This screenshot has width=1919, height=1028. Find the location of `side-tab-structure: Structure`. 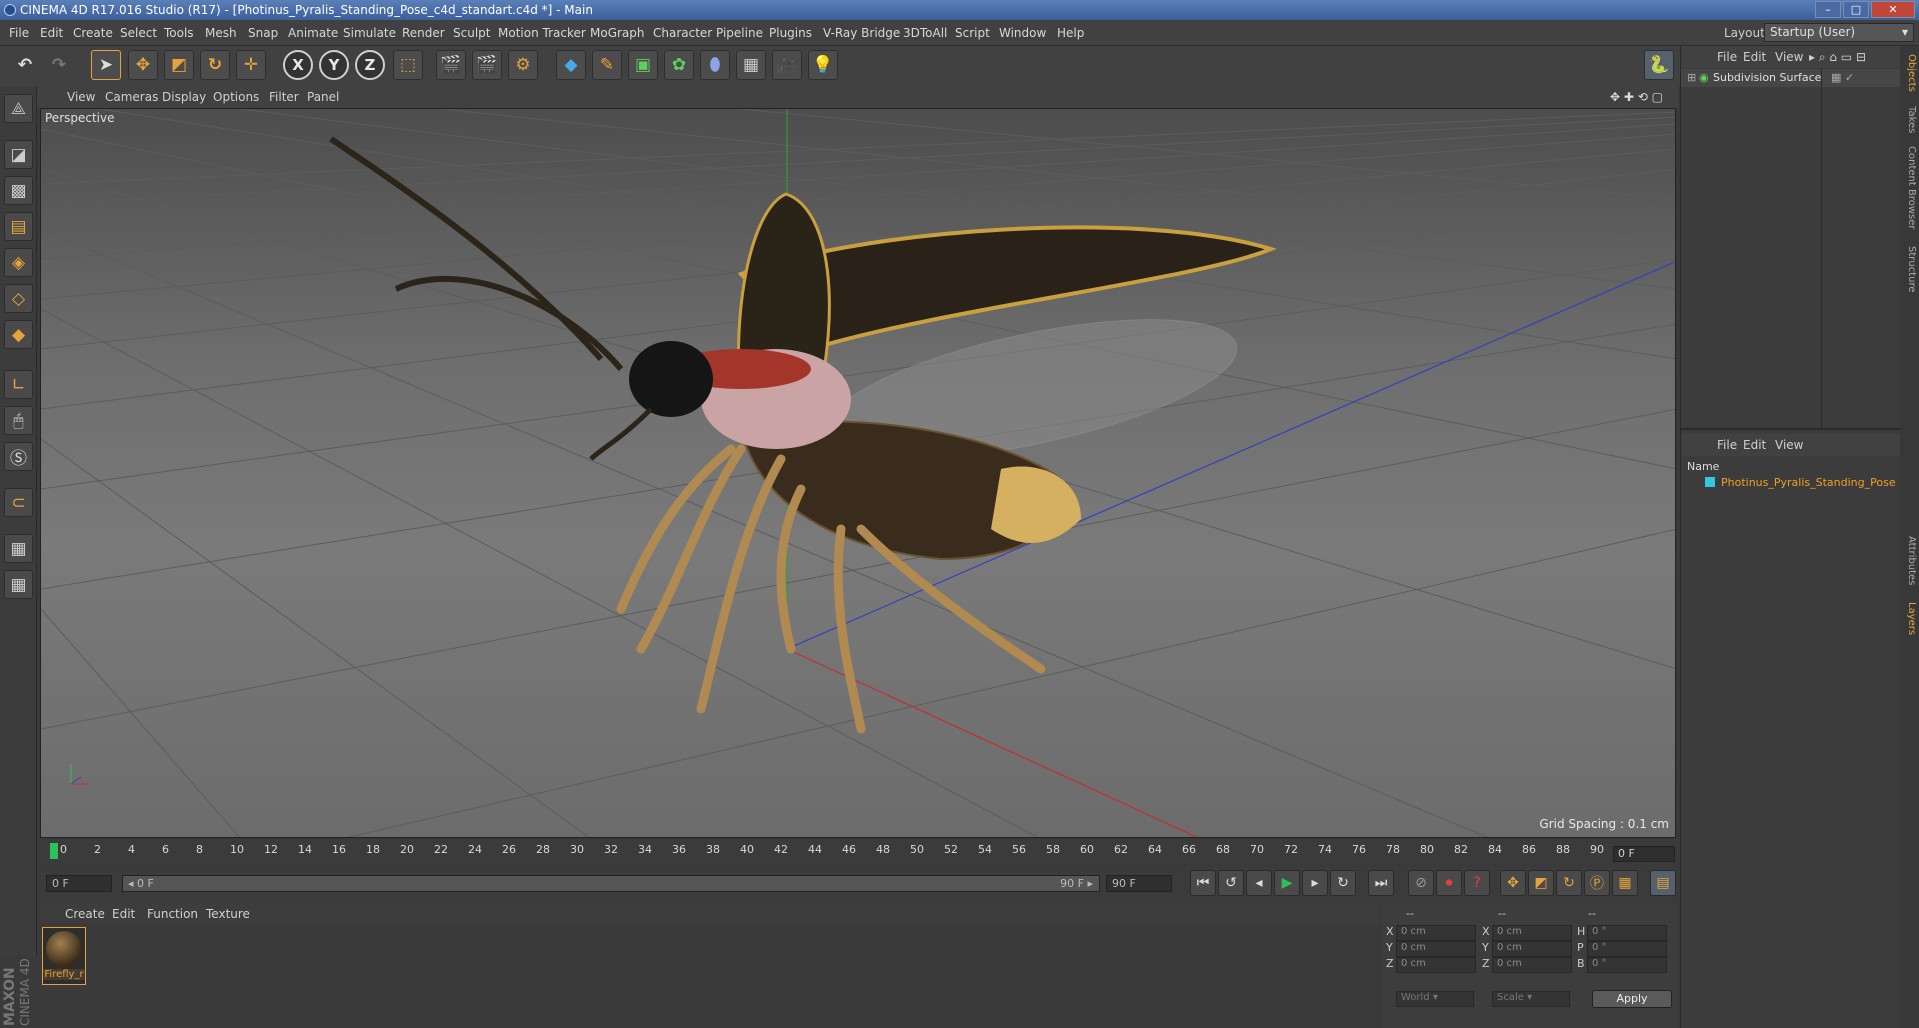

side-tab-structure: Structure is located at coordinates (1909, 269).